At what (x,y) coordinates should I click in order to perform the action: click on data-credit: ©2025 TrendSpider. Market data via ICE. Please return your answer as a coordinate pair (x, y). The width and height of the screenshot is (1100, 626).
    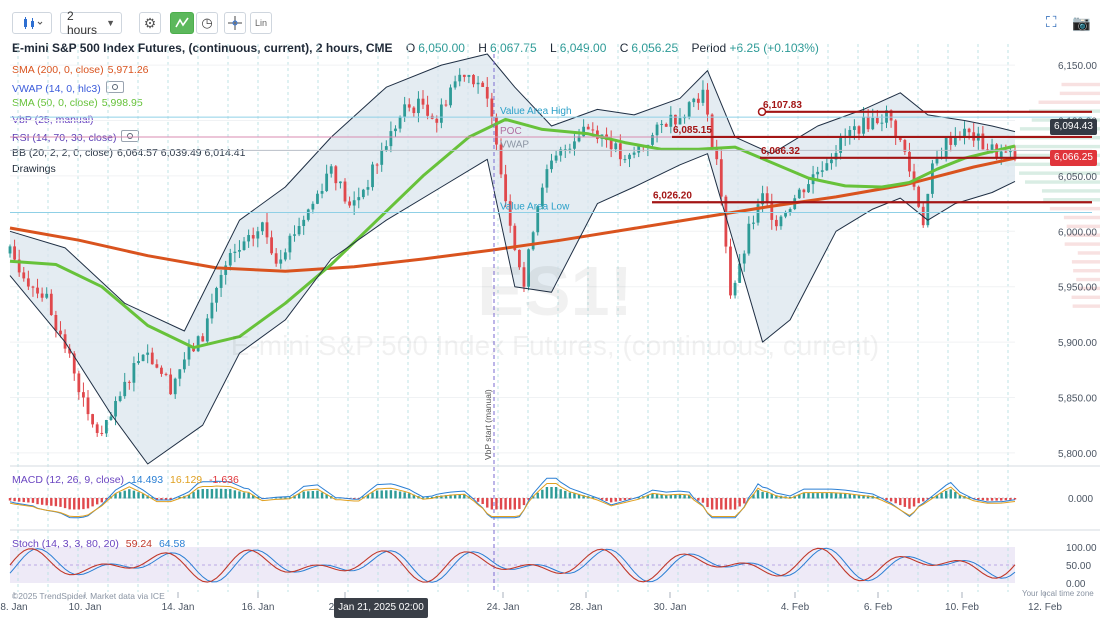
    Looking at the image, I should click on (88, 596).